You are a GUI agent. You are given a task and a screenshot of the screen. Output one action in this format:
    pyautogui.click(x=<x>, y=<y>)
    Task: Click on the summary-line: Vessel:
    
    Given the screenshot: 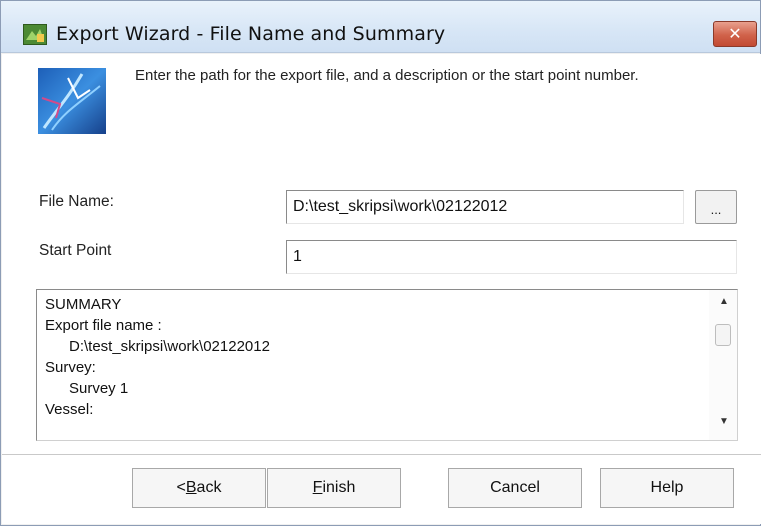 What is the action you would take?
    pyautogui.click(x=69, y=409)
    